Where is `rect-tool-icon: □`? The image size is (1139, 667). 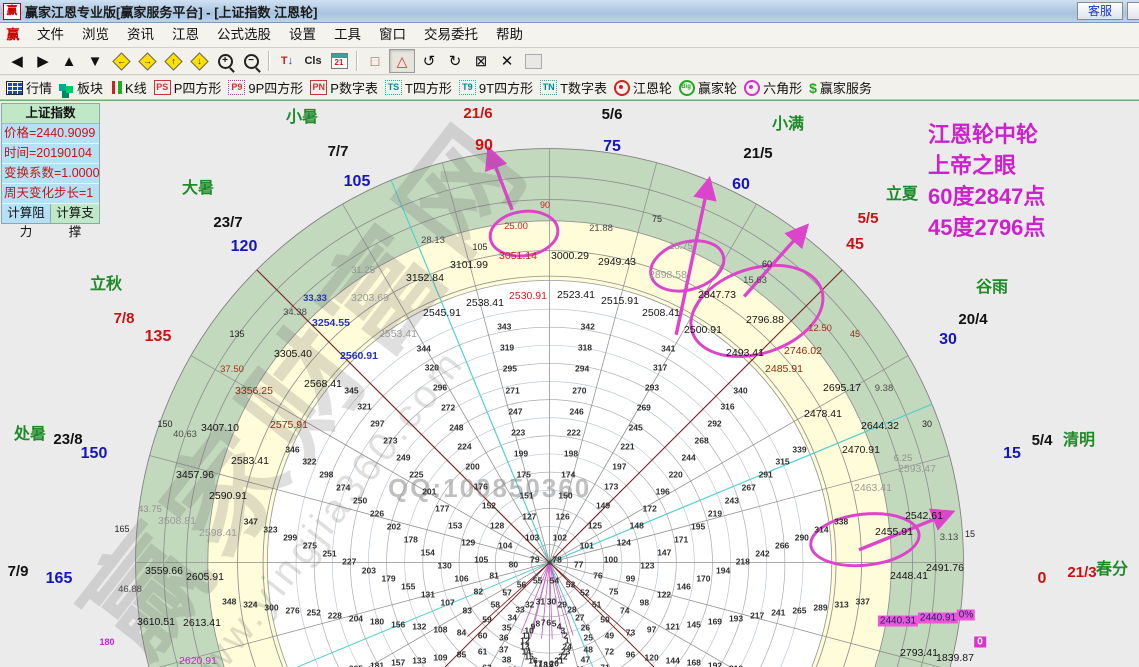 rect-tool-icon: □ is located at coordinates (375, 61).